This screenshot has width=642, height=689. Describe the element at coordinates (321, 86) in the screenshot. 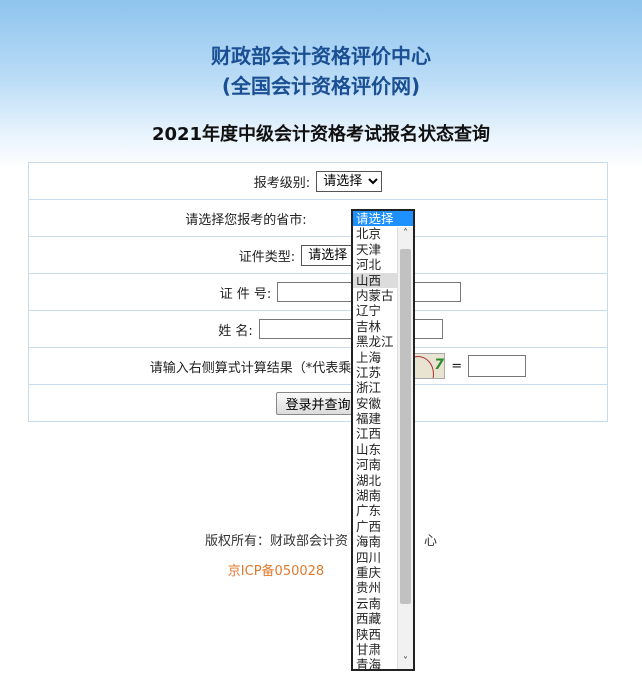

I see `org-site-name: (全国会计资格评价网)` at that location.